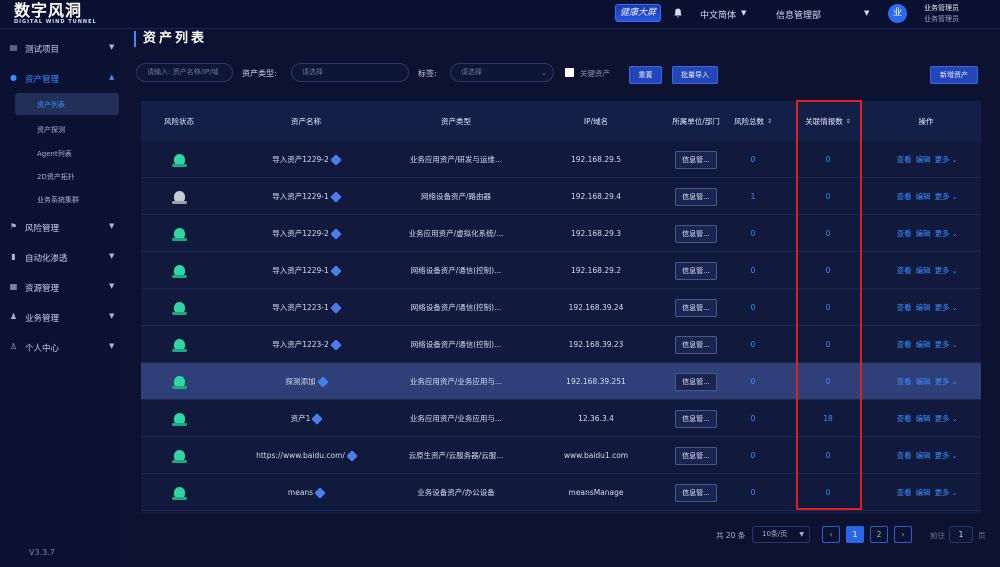 This screenshot has width=1000, height=567. I want to click on sidebar-subitem-2d-topology: 2D资产拓扑, so click(67, 176).